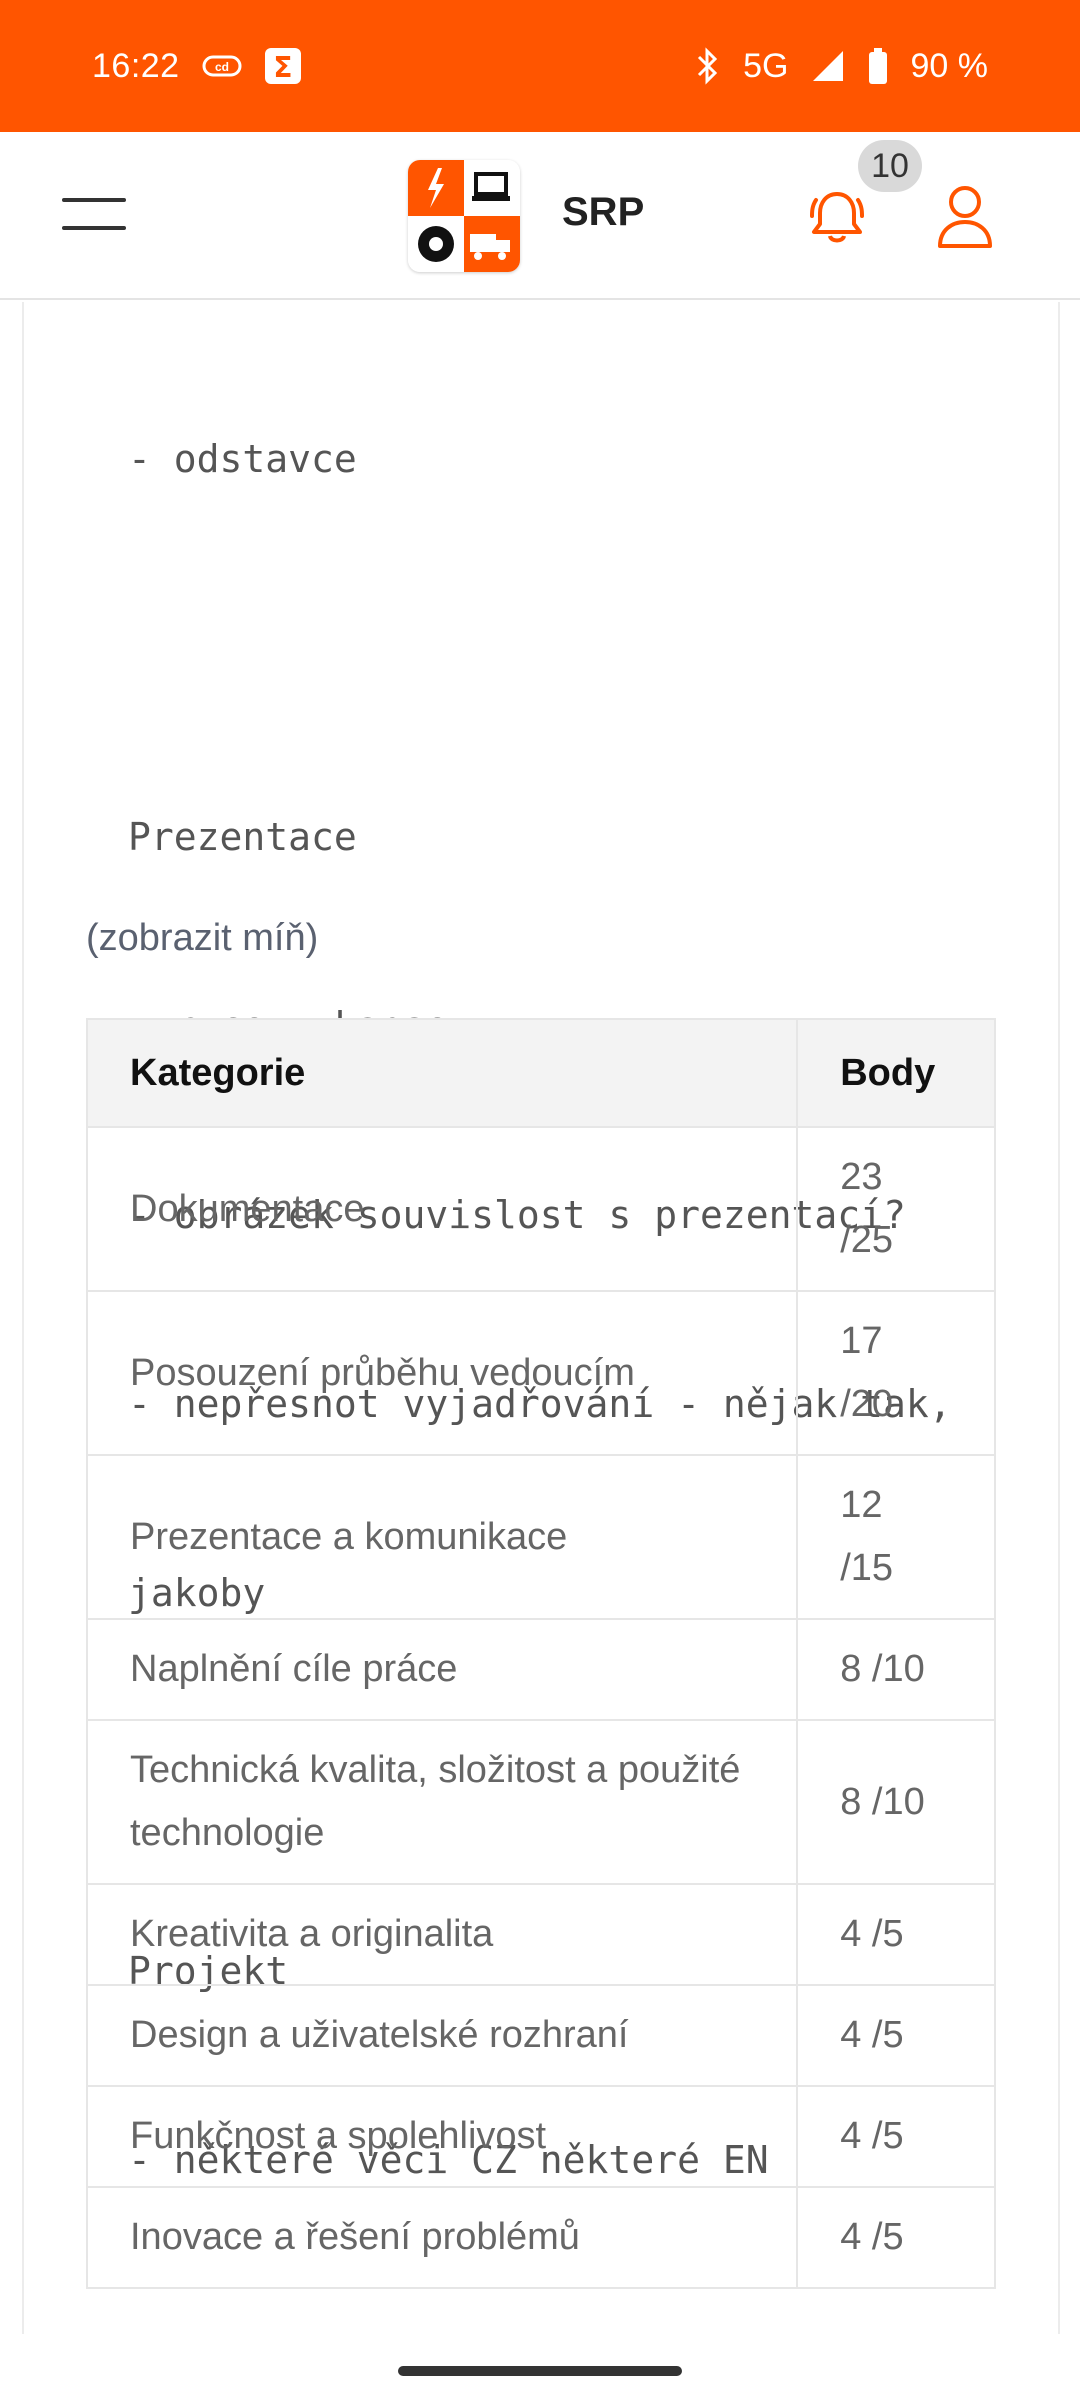  What do you see at coordinates (598, 648) in the screenshot?
I see `note-line` at bounding box center [598, 648].